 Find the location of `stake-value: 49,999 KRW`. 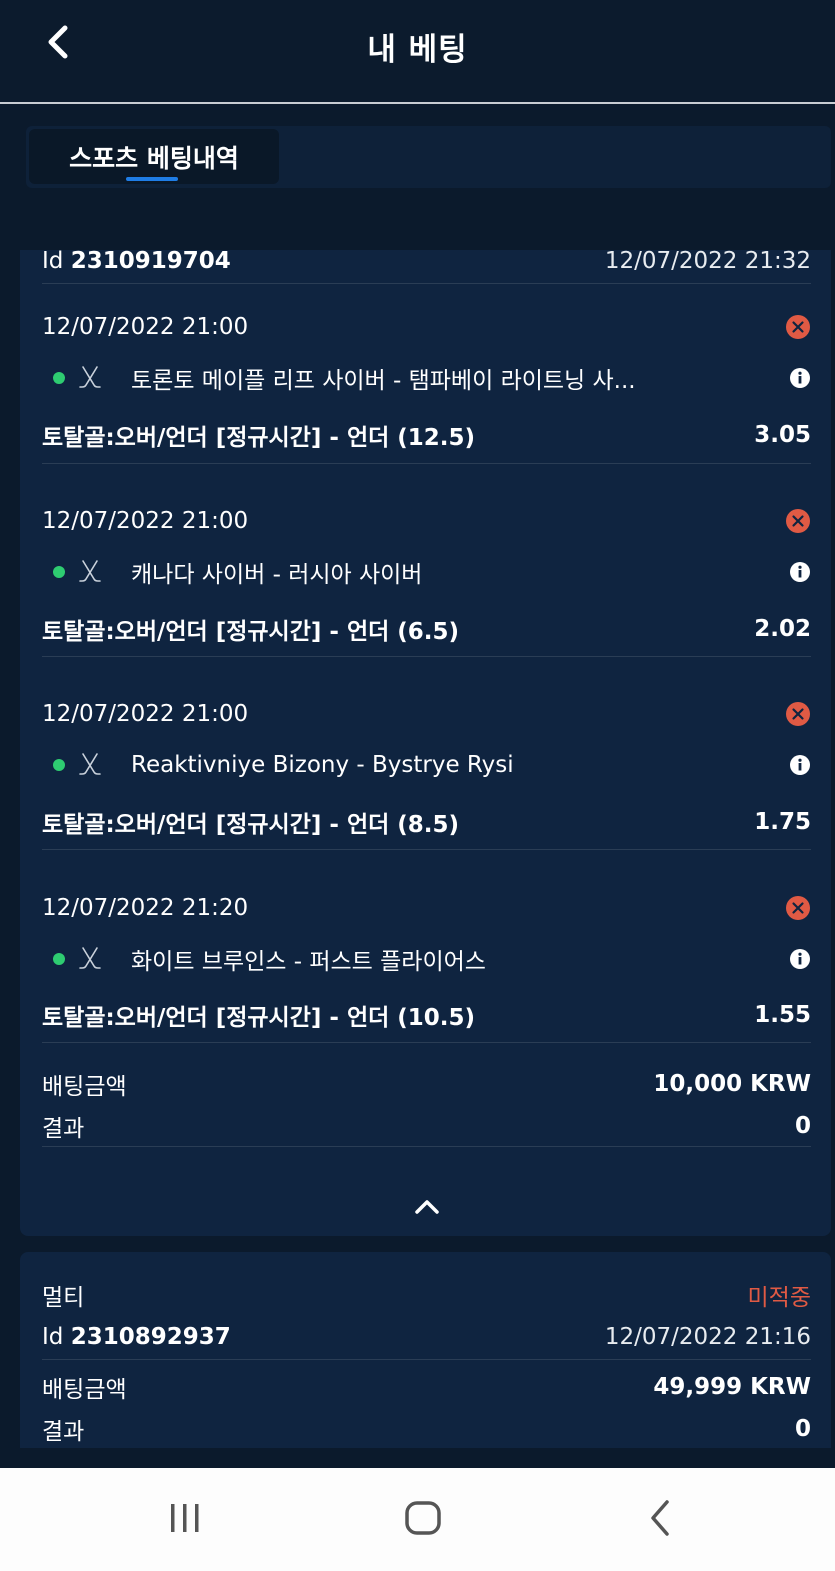

stake-value: 49,999 KRW is located at coordinates (732, 1387).